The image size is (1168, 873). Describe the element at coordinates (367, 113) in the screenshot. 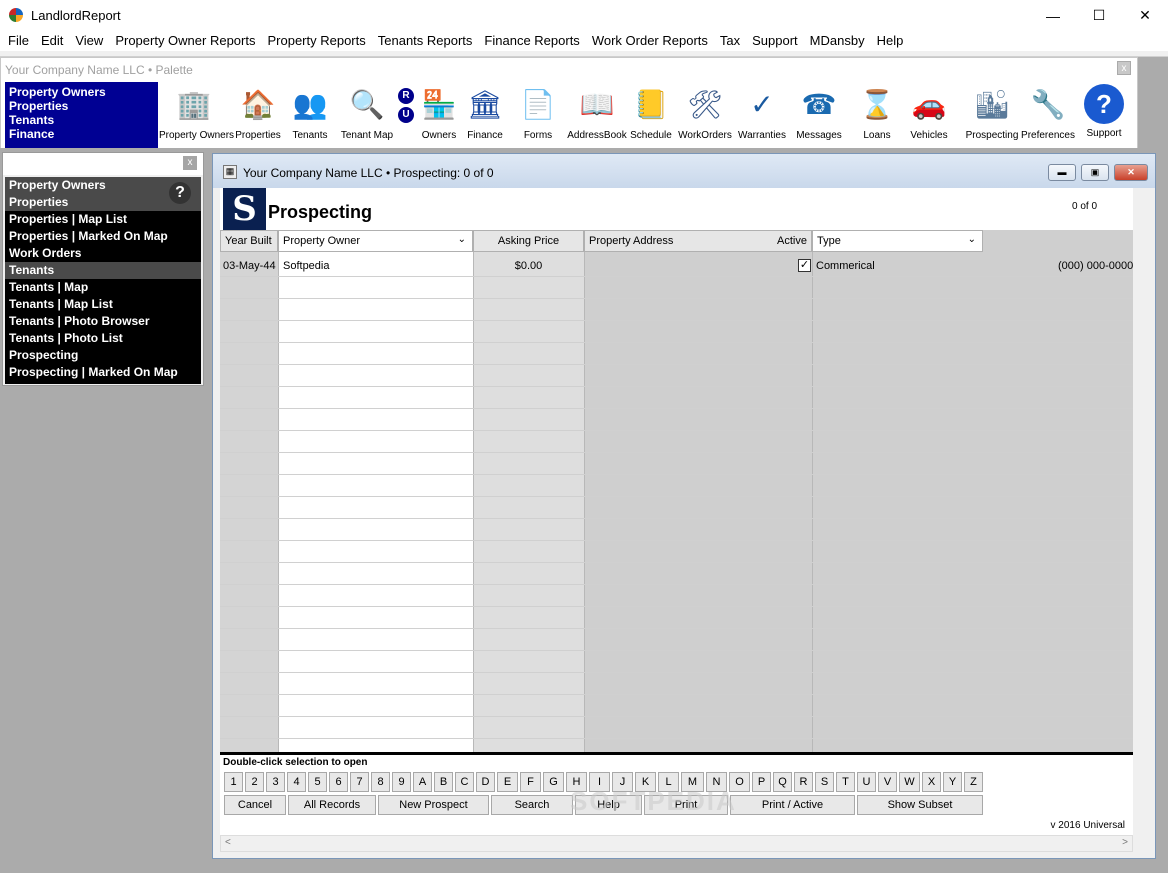

I see `tool-tenant-map: 🔍 Tenant Map` at that location.